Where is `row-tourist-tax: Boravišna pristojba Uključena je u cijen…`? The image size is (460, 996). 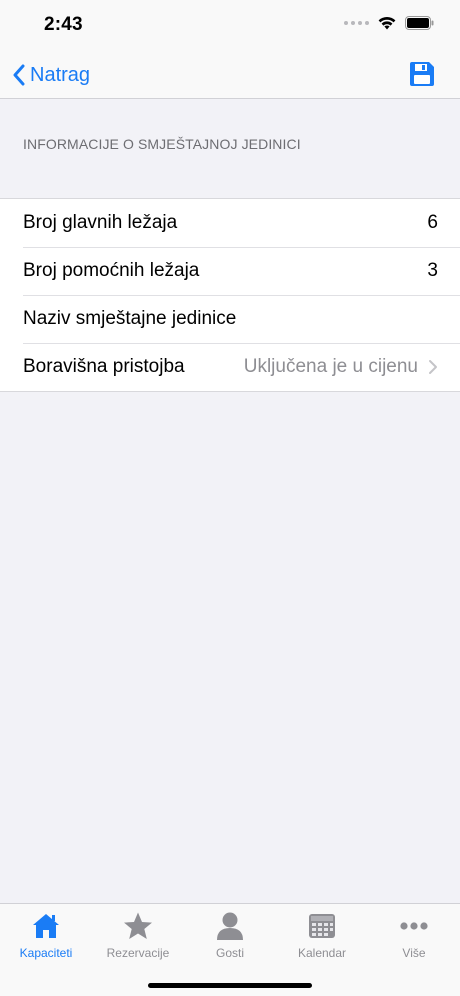 row-tourist-tax: Boravišna pristojba Uključena je u cijen… is located at coordinates (230, 367).